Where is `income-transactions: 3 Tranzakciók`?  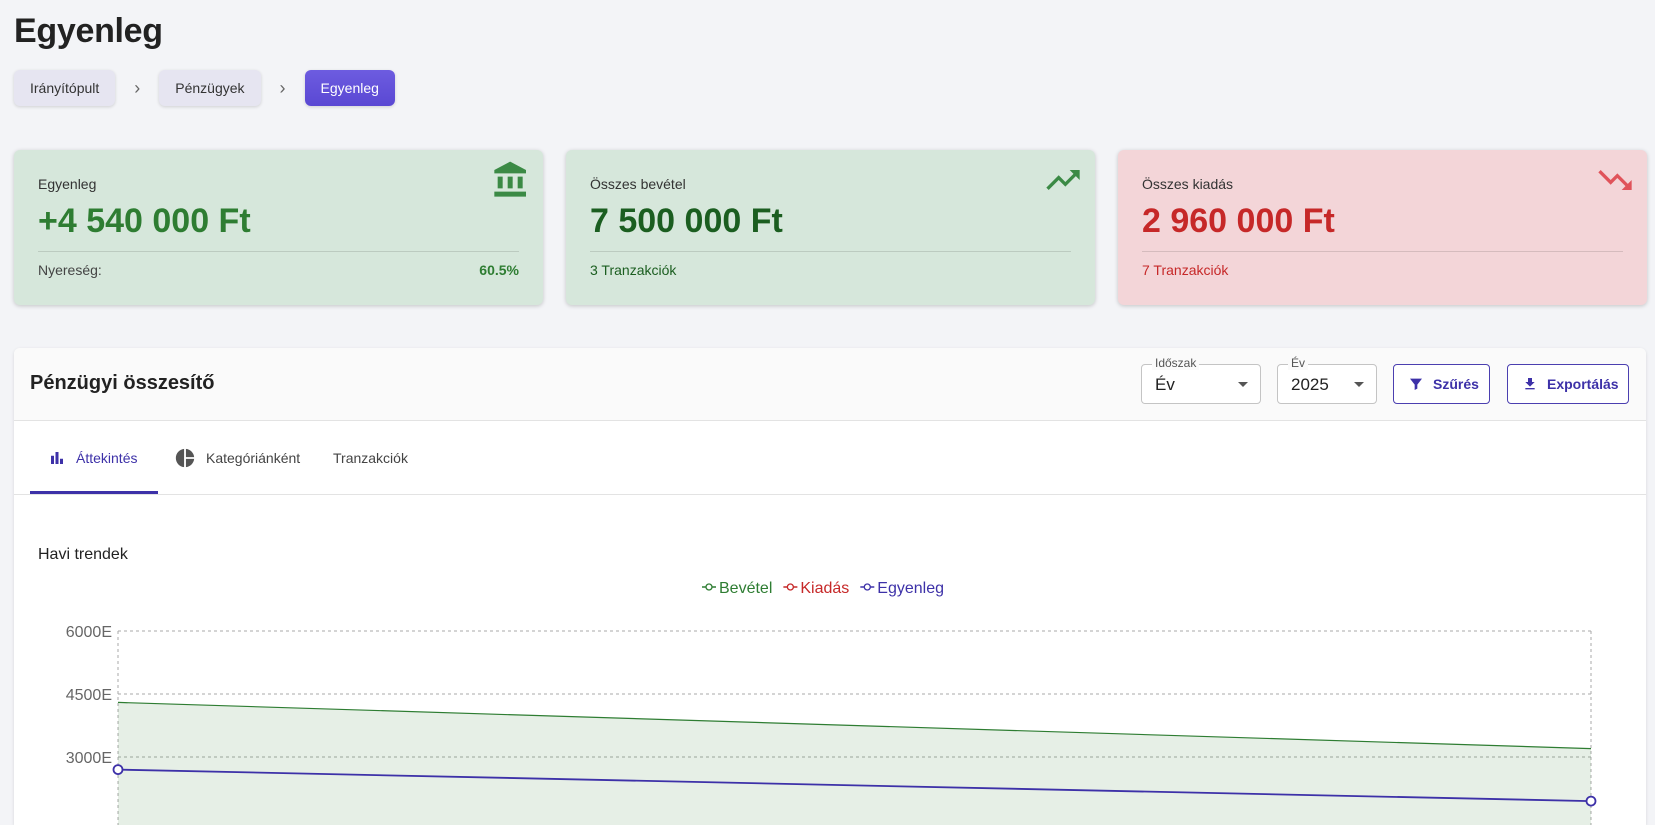 income-transactions: 3 Tranzakciók is located at coordinates (633, 270).